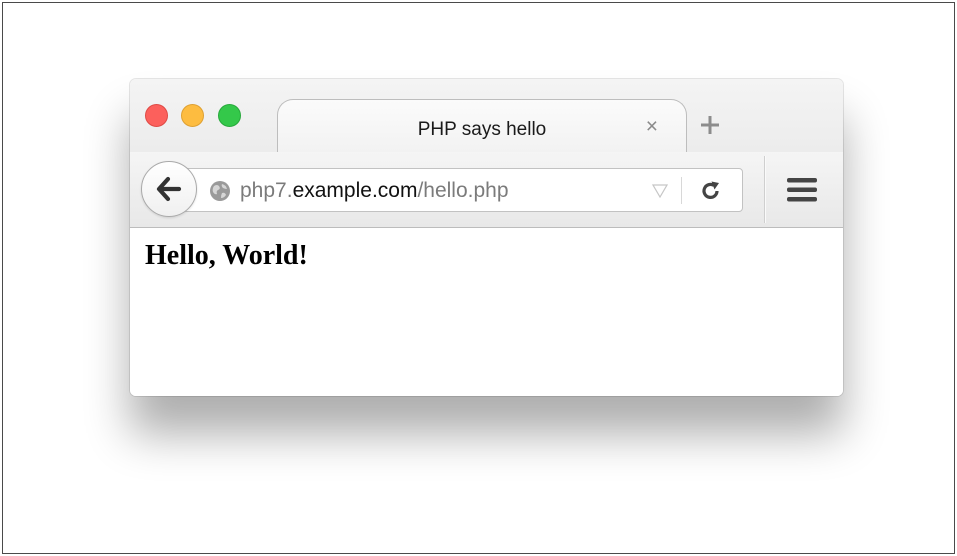  What do you see at coordinates (764, 189) in the screenshot?
I see `toolbar-divider` at bounding box center [764, 189].